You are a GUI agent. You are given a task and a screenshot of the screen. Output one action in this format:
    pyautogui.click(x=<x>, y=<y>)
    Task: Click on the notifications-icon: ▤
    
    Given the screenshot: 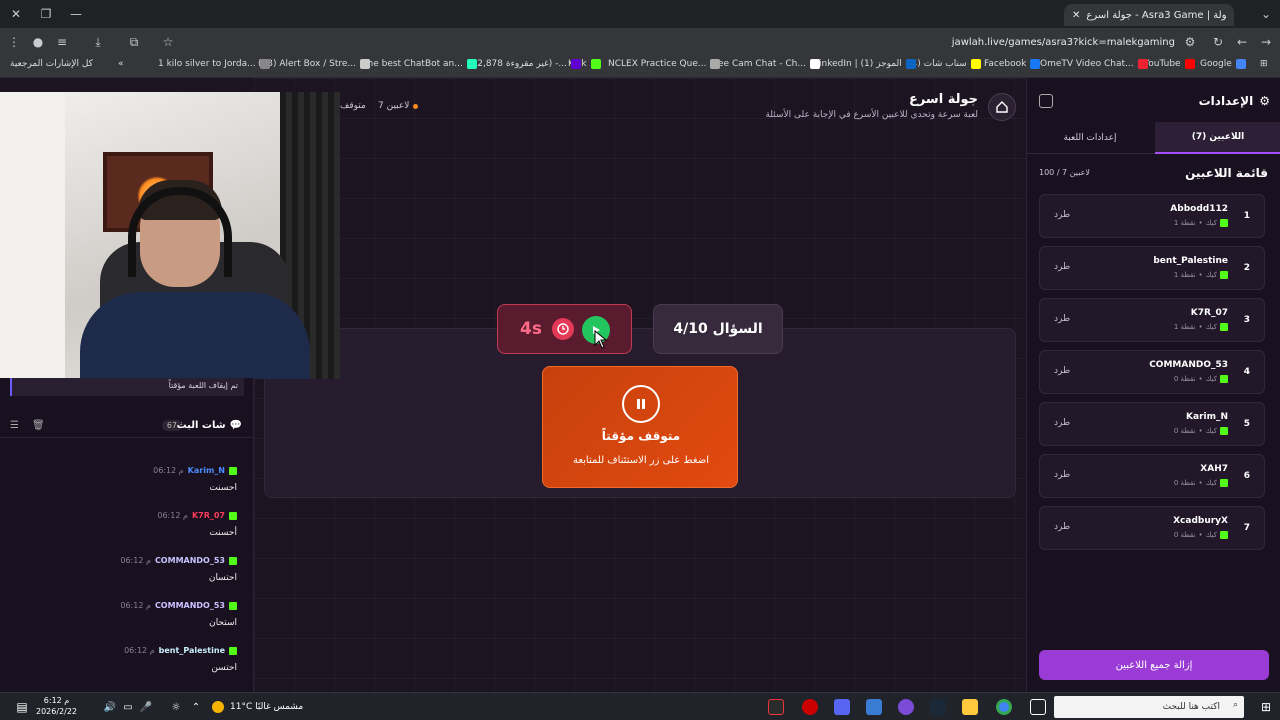 What is the action you would take?
    pyautogui.click(x=22, y=707)
    